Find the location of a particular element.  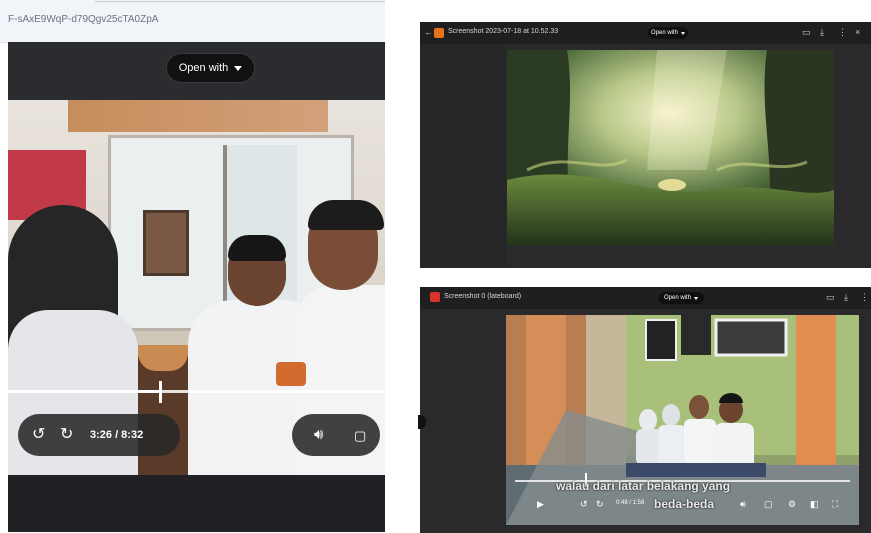

scene-person-2-hair is located at coordinates (257, 248).